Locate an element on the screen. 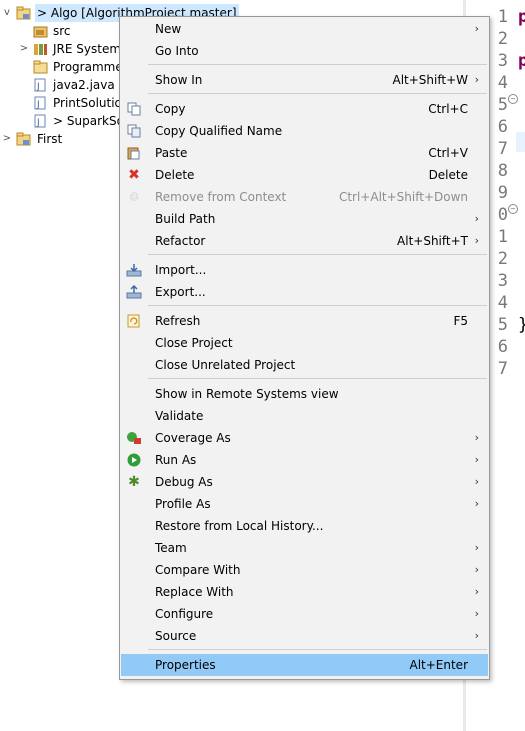  menu-item-validate: Validate is located at coordinates (304, 416).